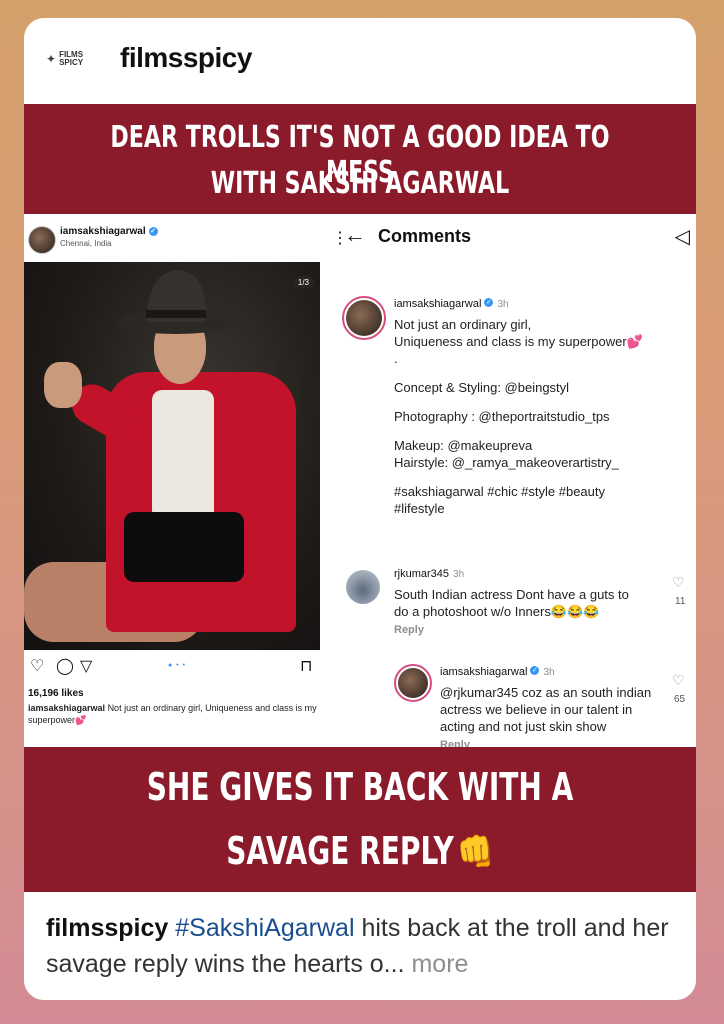 The image size is (724, 1024). Describe the element at coordinates (680, 699) in the screenshot. I see `reply-like-count: 65` at that location.